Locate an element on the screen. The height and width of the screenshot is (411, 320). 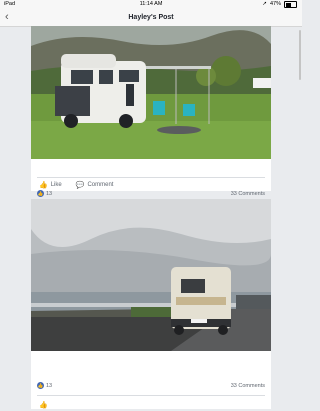
page-title: Hayley's Post is located at coordinates (151, 17).